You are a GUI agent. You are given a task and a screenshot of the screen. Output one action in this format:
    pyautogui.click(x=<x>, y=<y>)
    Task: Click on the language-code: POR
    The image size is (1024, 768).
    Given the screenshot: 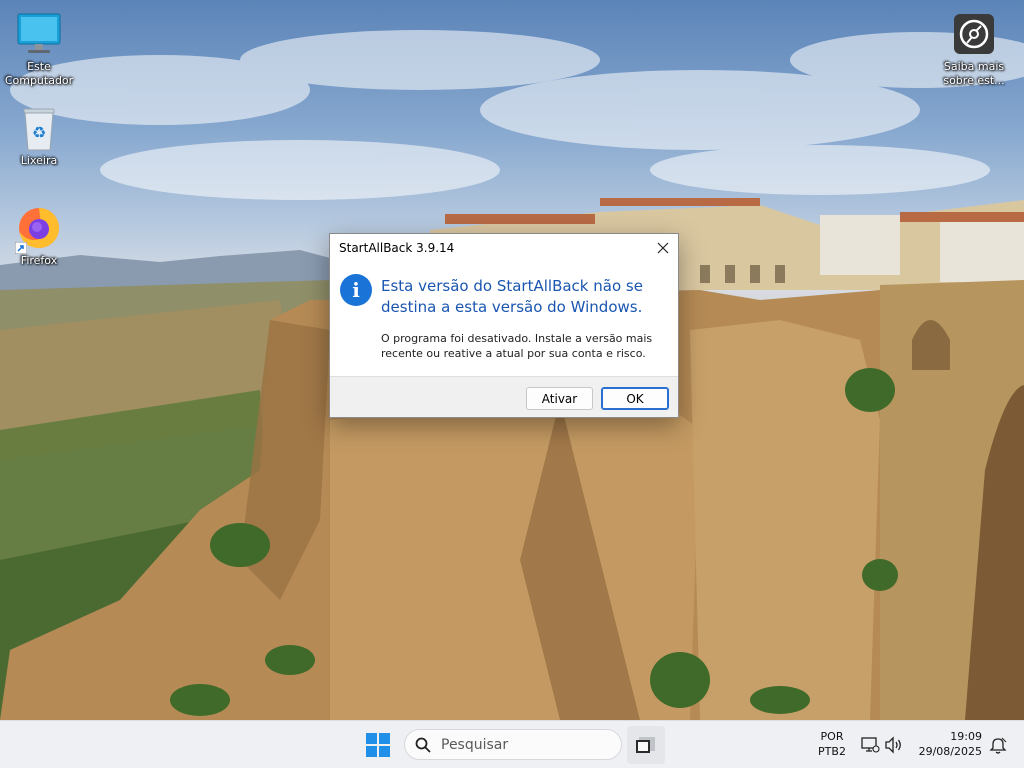 What is the action you would take?
    pyautogui.click(x=832, y=736)
    